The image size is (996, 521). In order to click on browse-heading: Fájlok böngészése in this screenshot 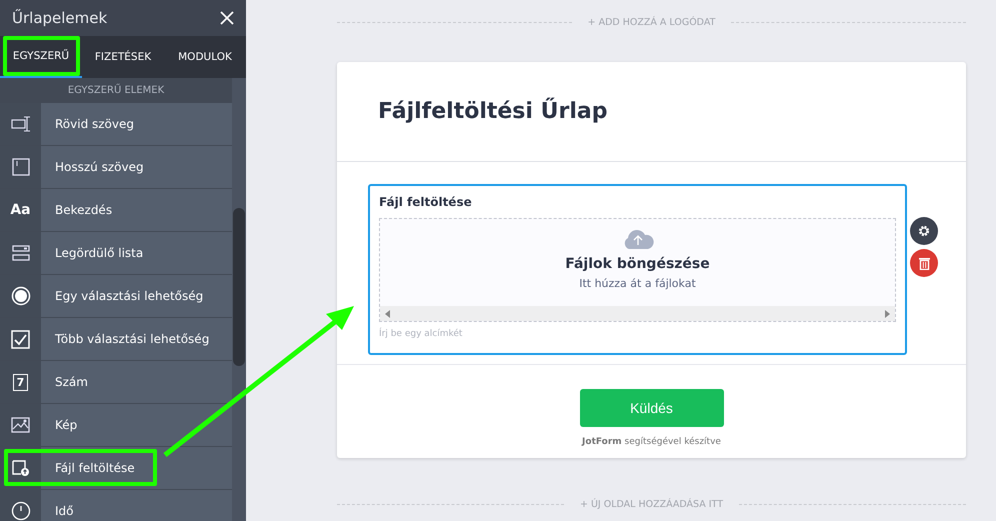, I will do `click(637, 264)`.